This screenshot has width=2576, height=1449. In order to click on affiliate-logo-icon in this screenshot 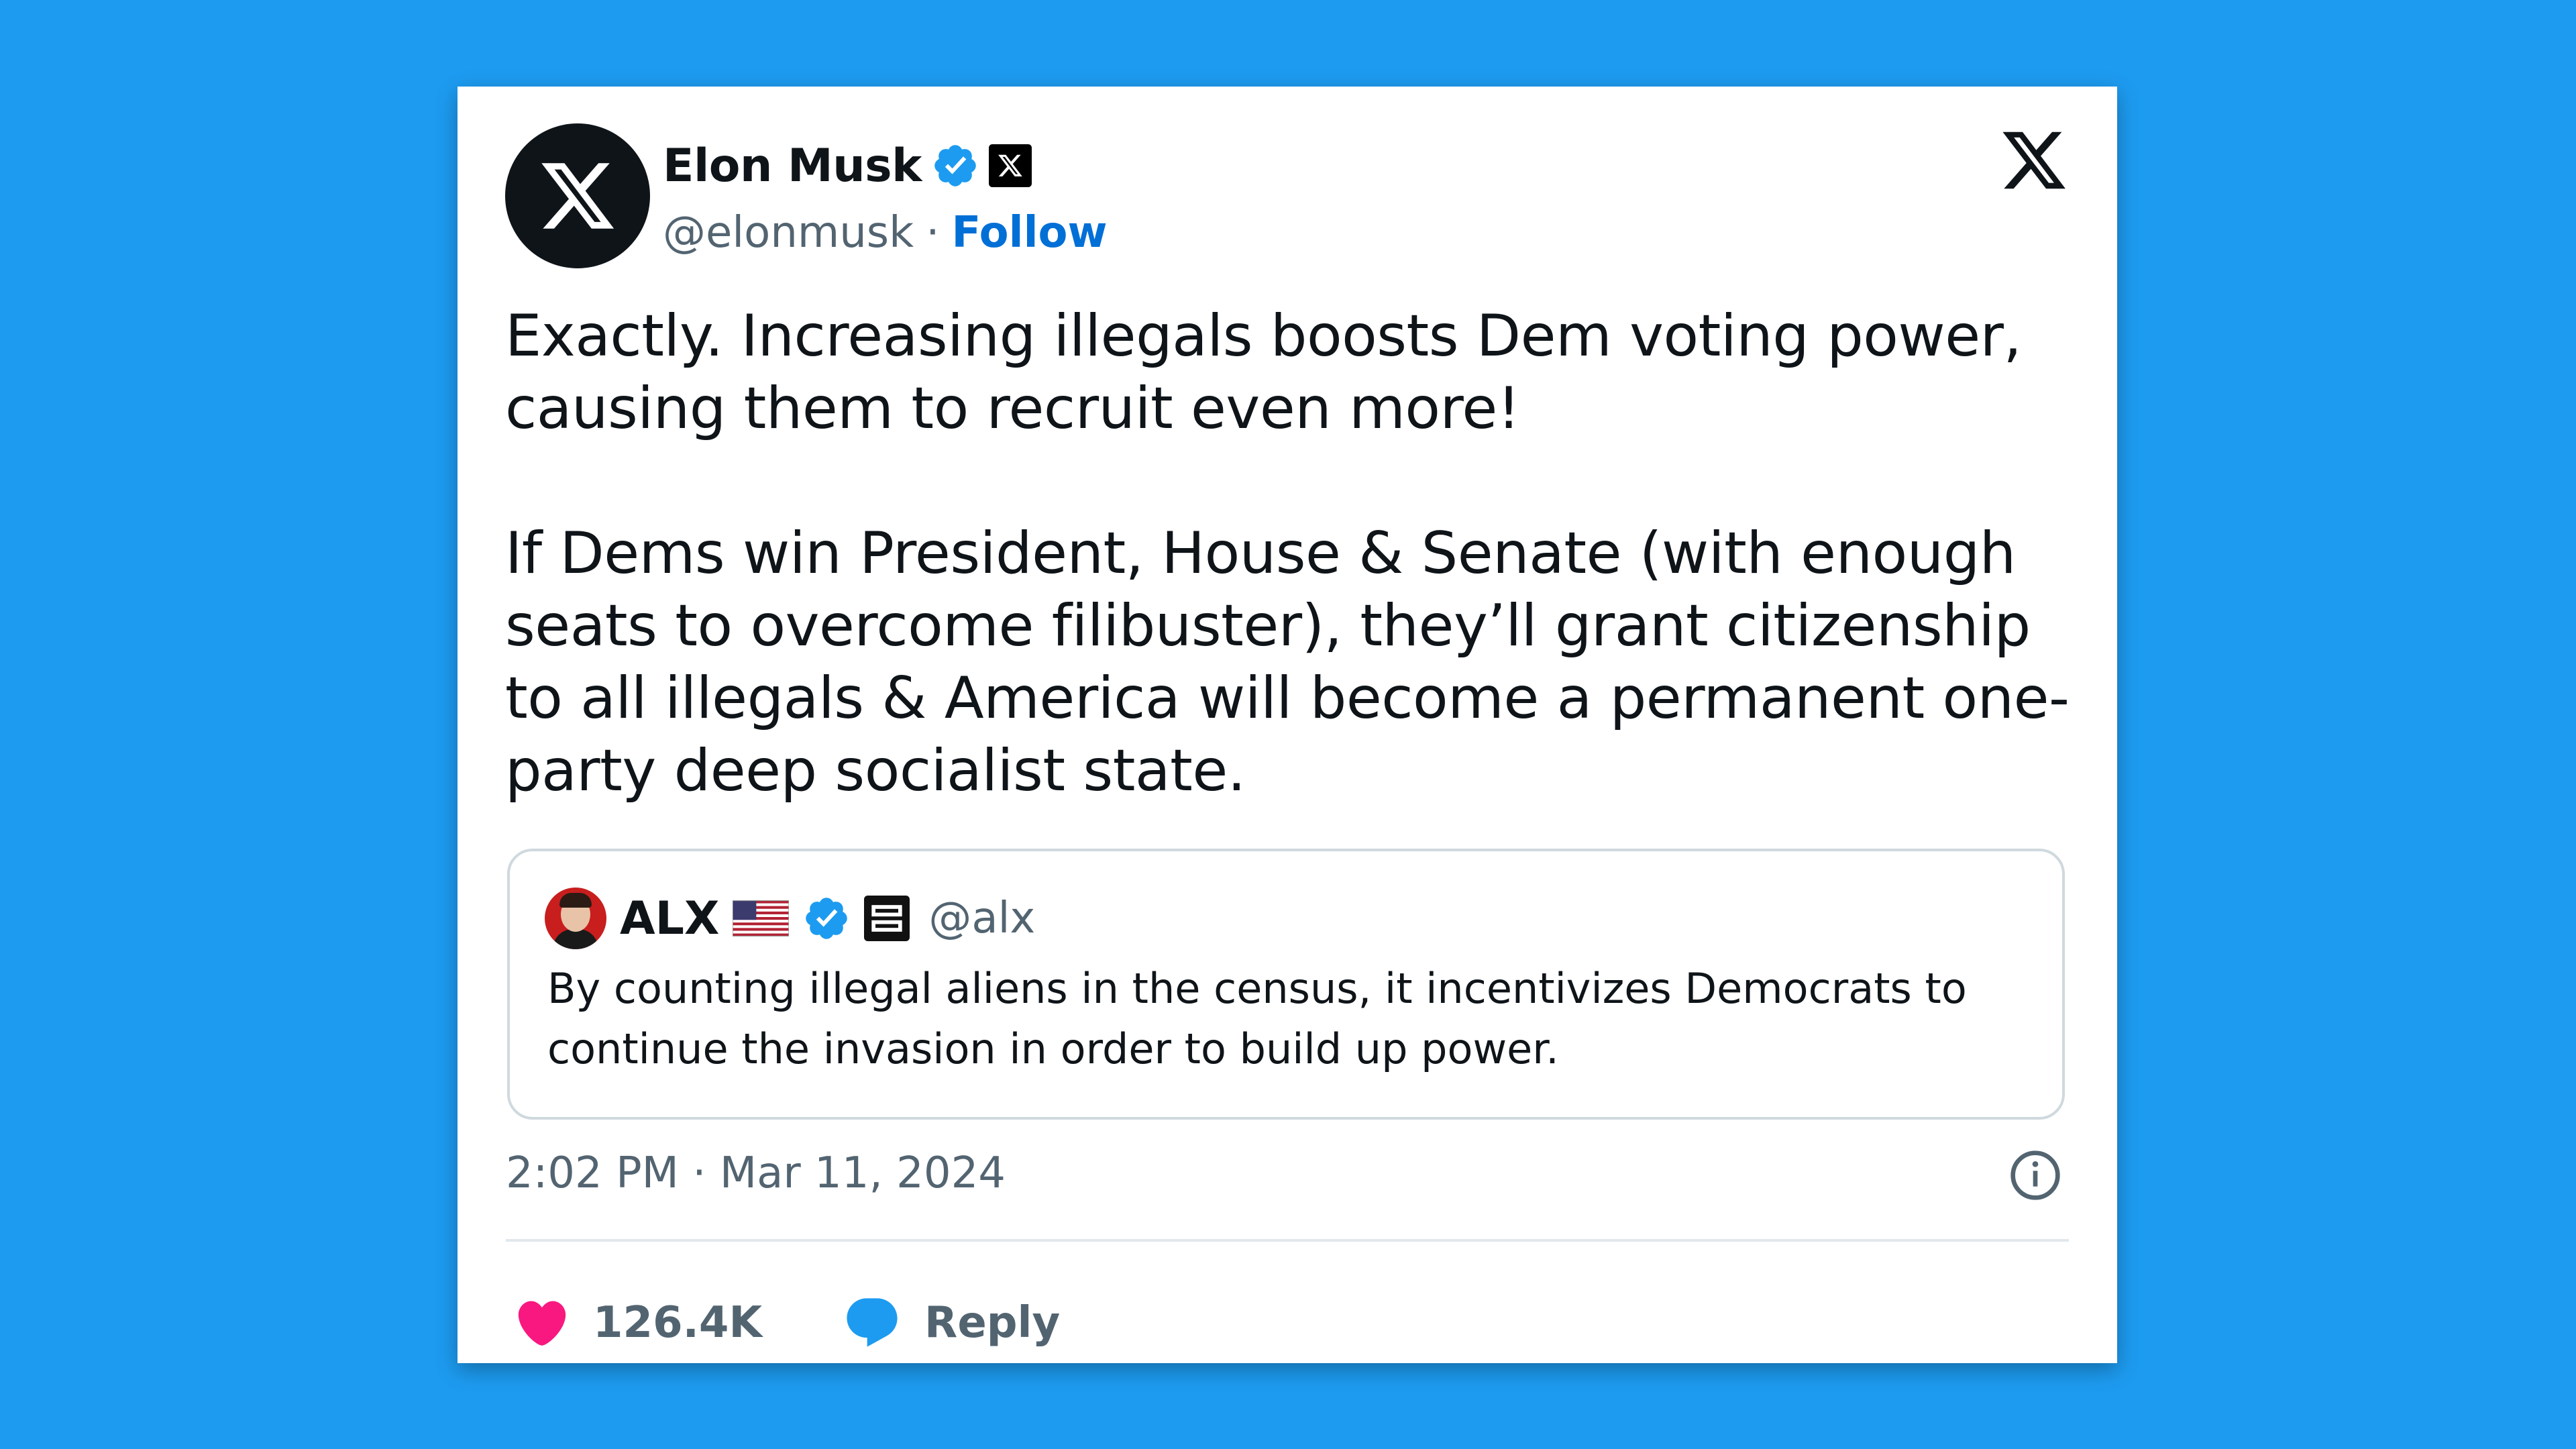, I will do `click(887, 918)`.